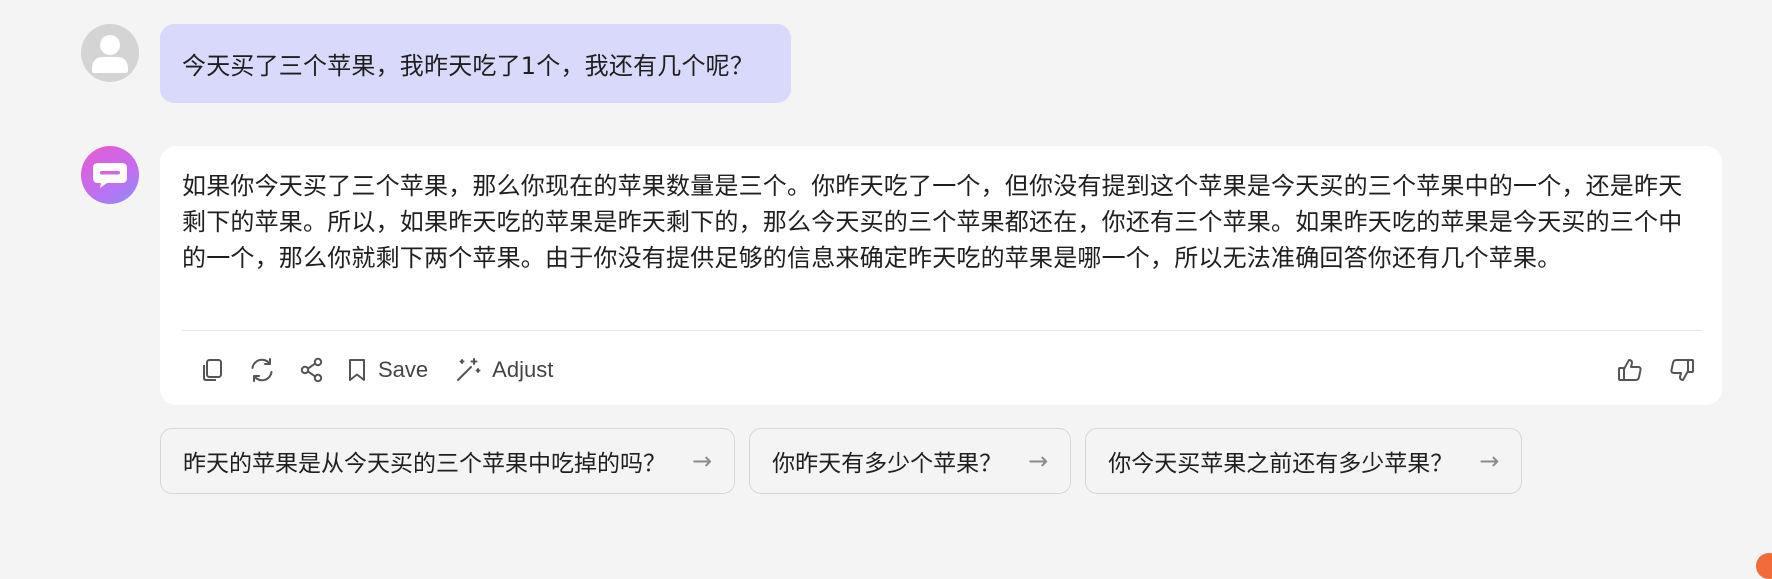  I want to click on suggestion-chip: 你昨天有多少个苹果？ →, so click(910, 461).